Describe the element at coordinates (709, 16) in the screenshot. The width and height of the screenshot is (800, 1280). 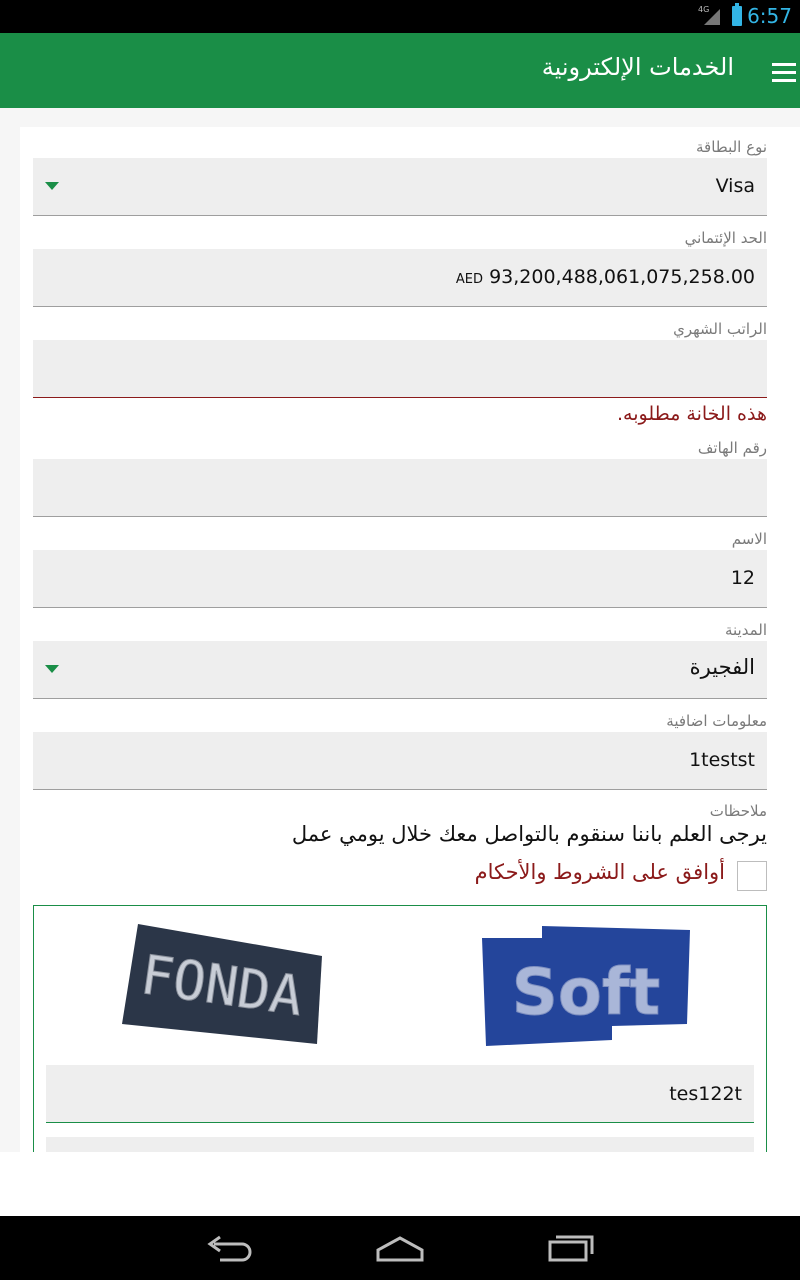
I see `signal-icon: 4G` at that location.